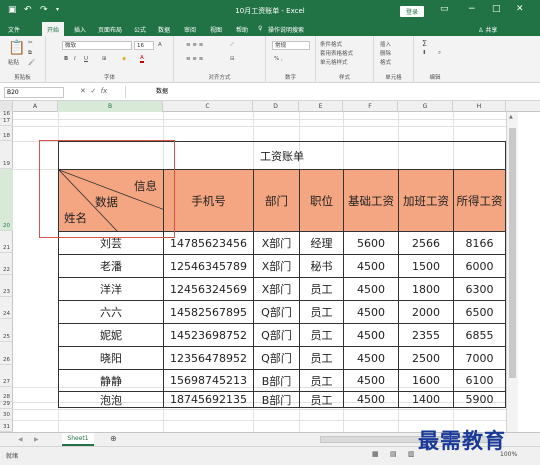  I want to click on data-cell: 6000, so click(479, 266).